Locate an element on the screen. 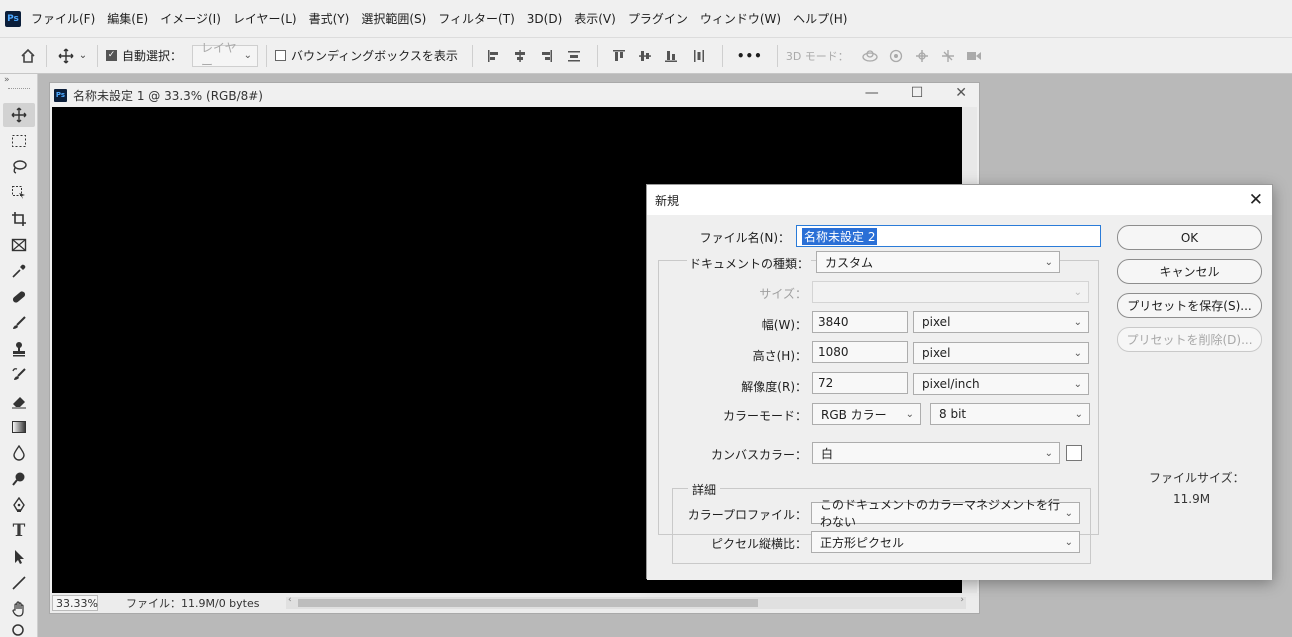 The width and height of the screenshot is (1292, 637). menu-view: 表示(V) is located at coordinates (595, 18).